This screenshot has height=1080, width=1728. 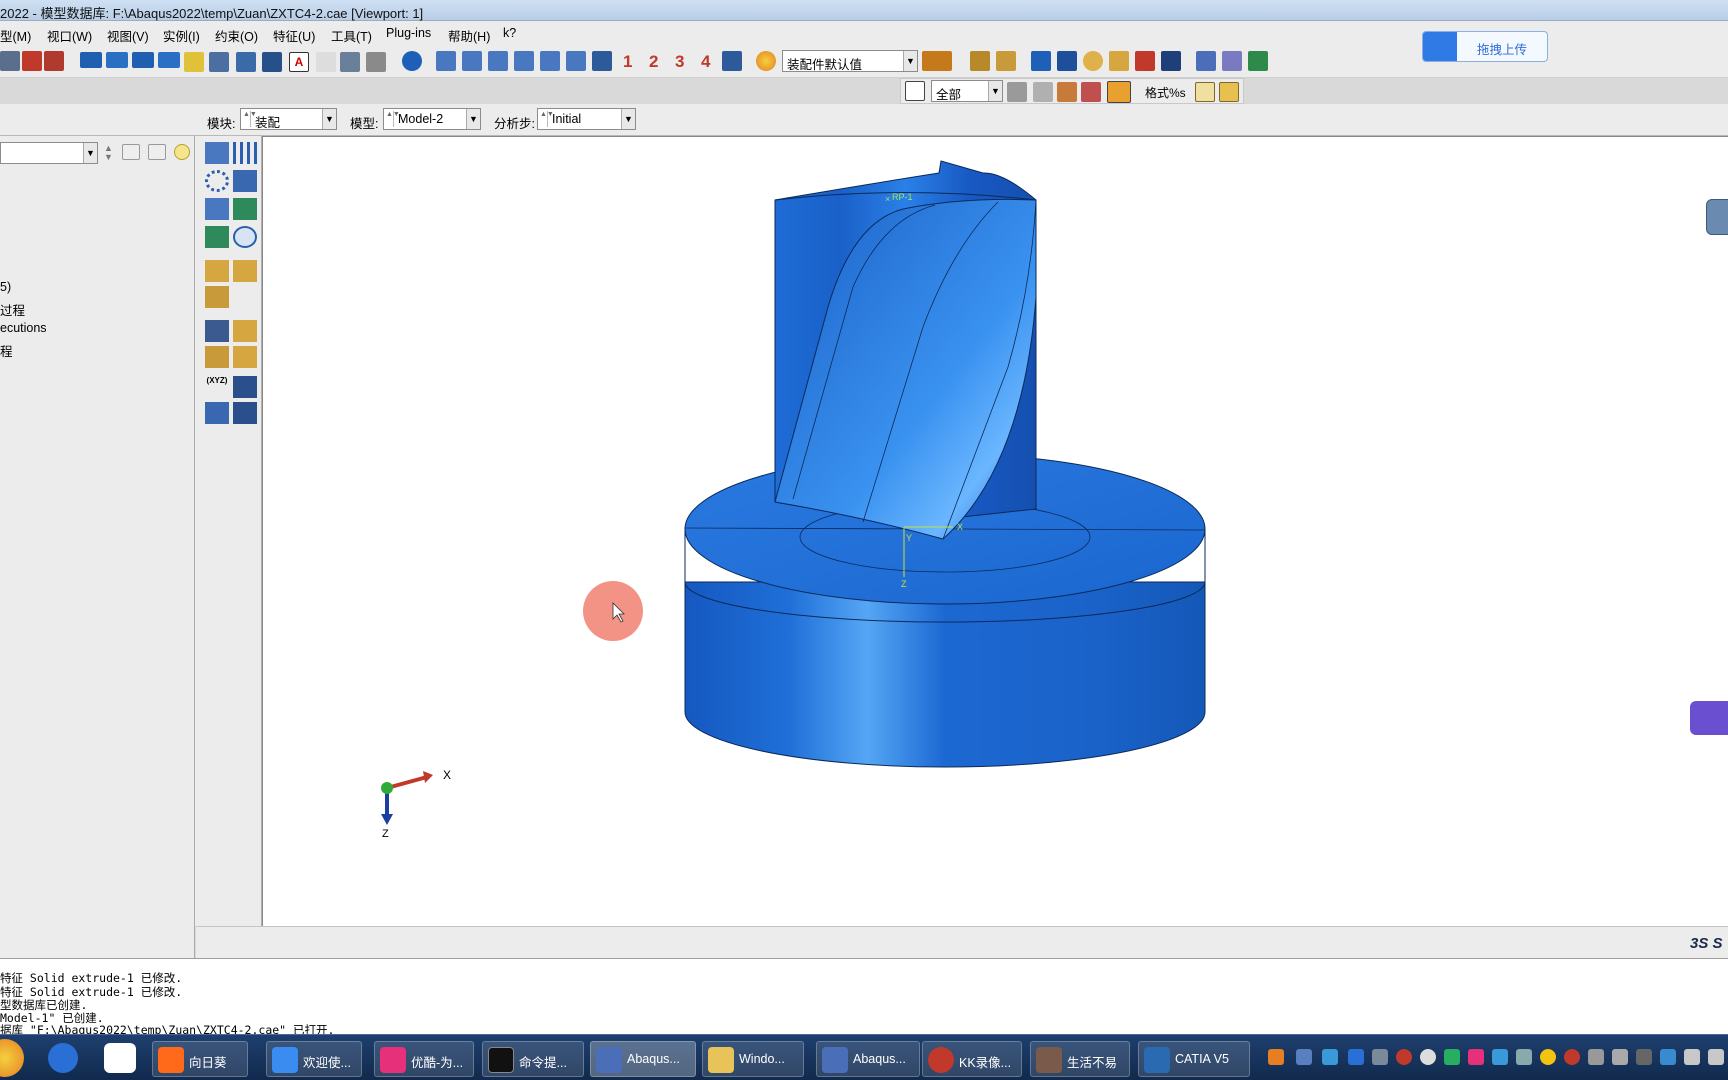 What do you see at coordinates (524, 61) in the screenshot?
I see `view-bottom-icon` at bounding box center [524, 61].